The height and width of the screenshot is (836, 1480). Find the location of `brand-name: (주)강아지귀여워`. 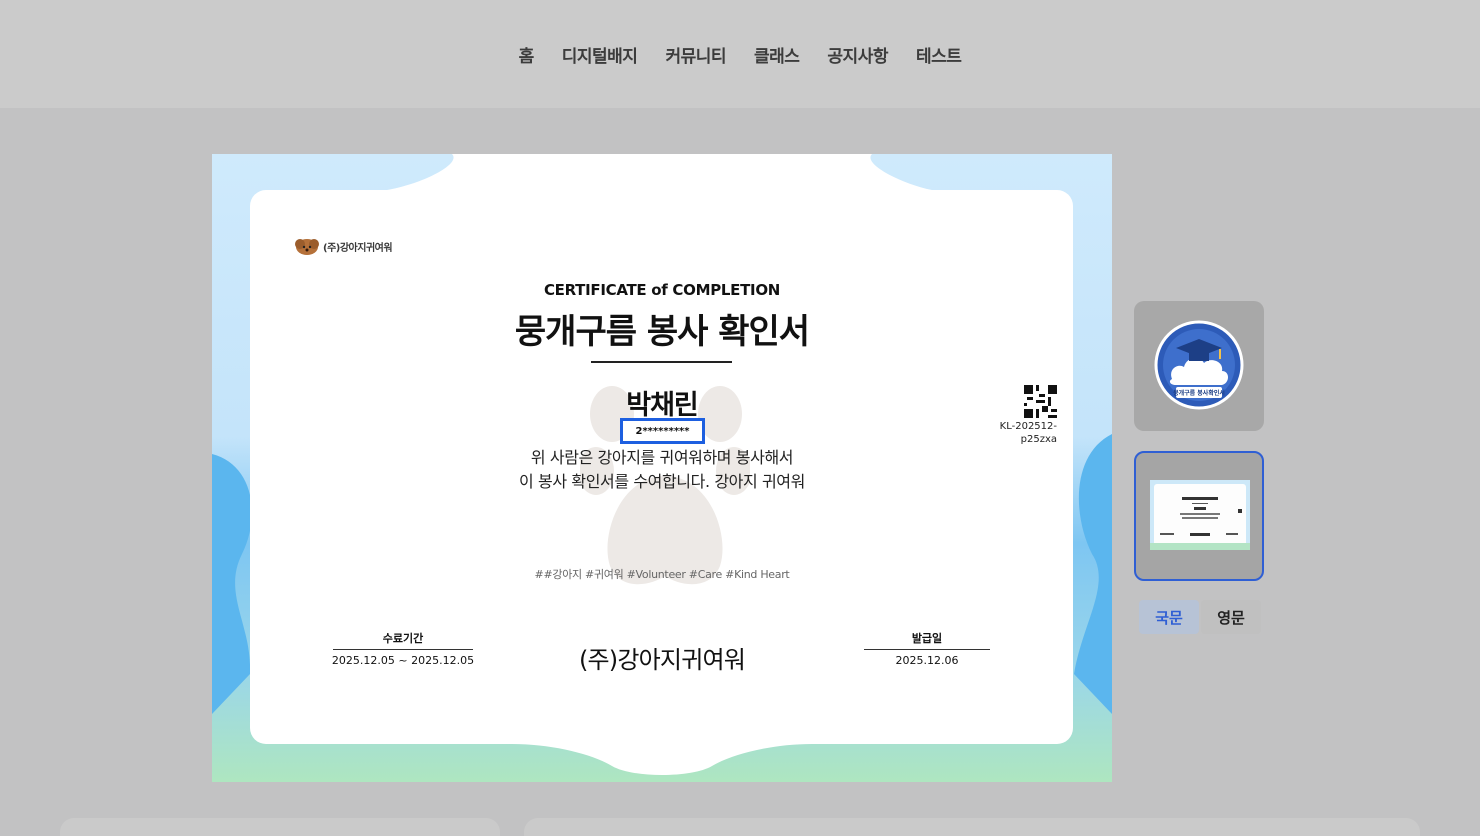

brand-name: (주)강아지귀여워 is located at coordinates (358, 248).